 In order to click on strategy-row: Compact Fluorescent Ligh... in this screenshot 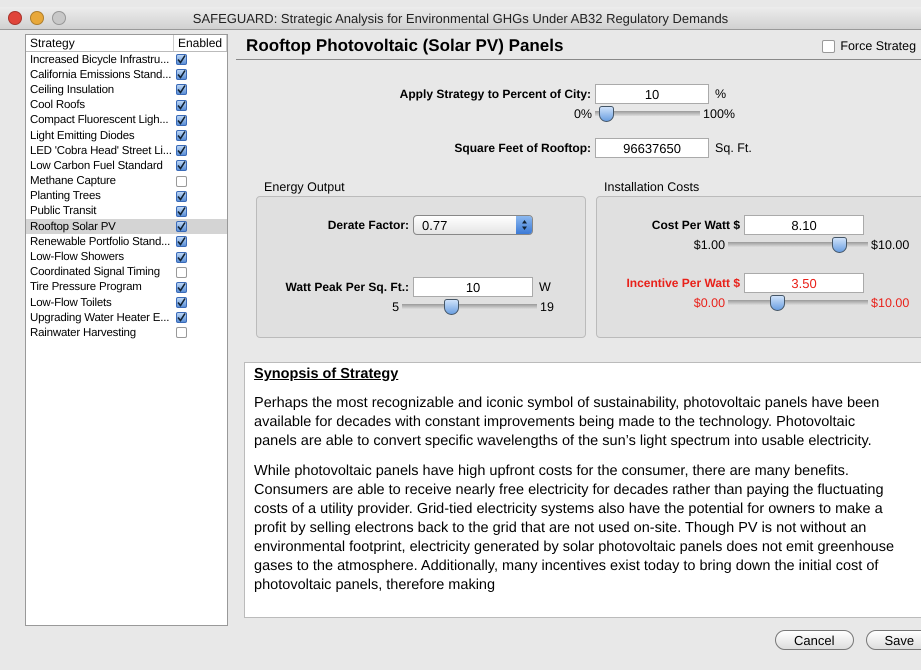, I will do `click(127, 120)`.